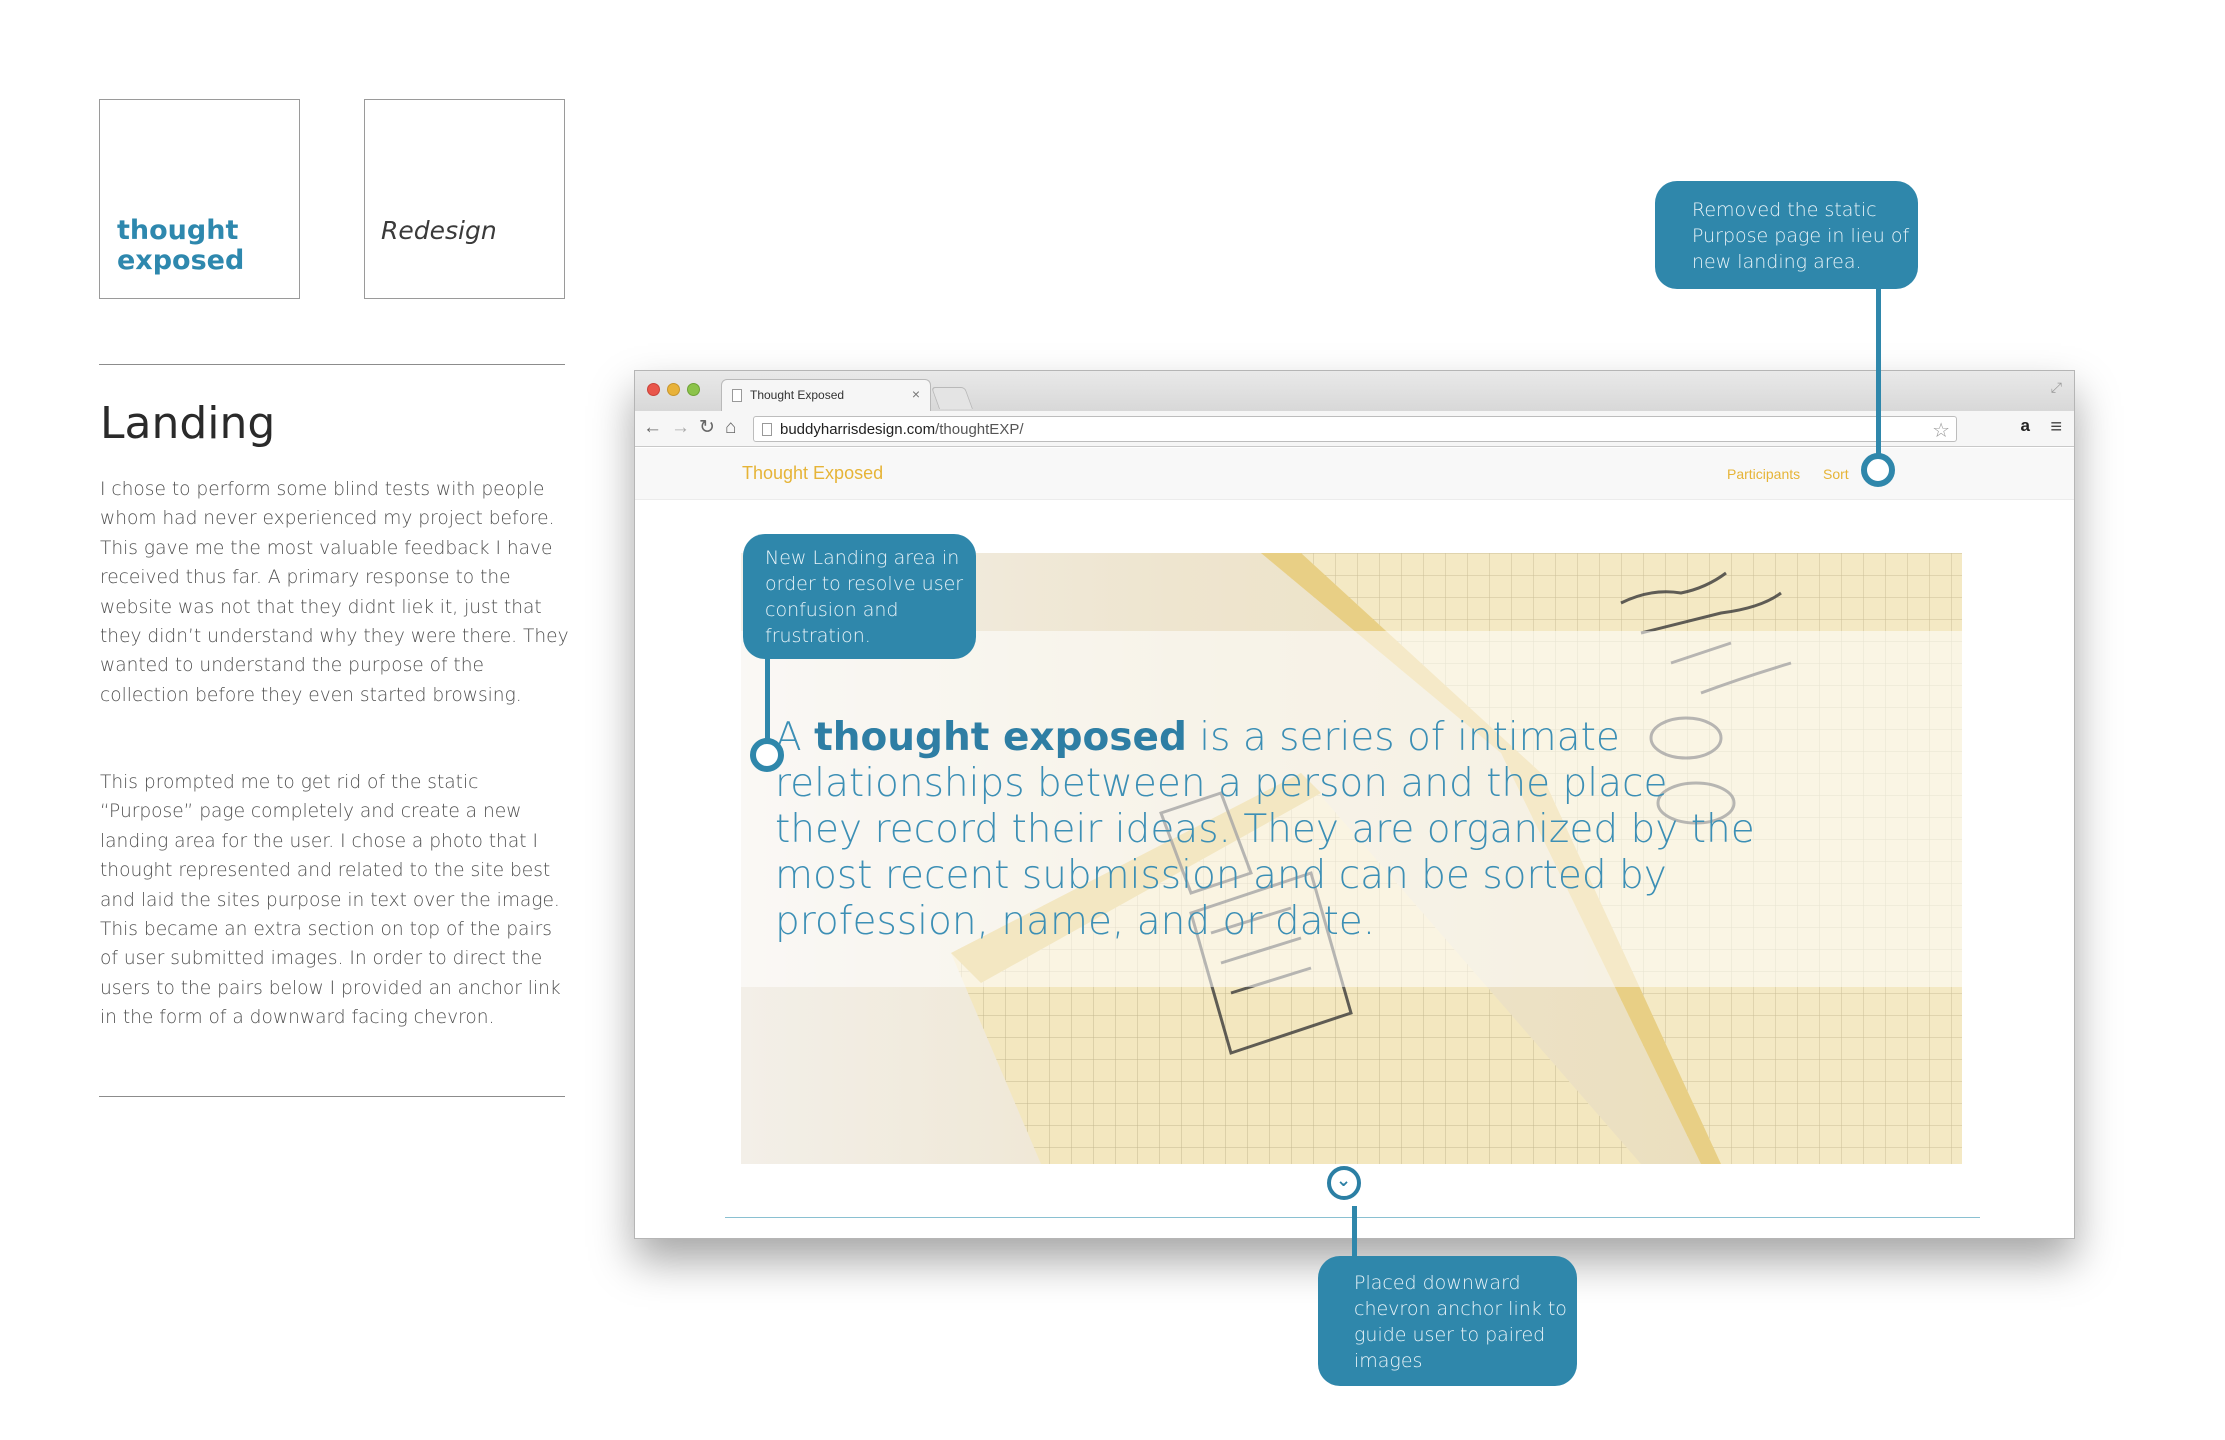 The width and height of the screenshot is (2225, 1440). What do you see at coordinates (1941, 430) in the screenshot?
I see `star-icon: ☆` at bounding box center [1941, 430].